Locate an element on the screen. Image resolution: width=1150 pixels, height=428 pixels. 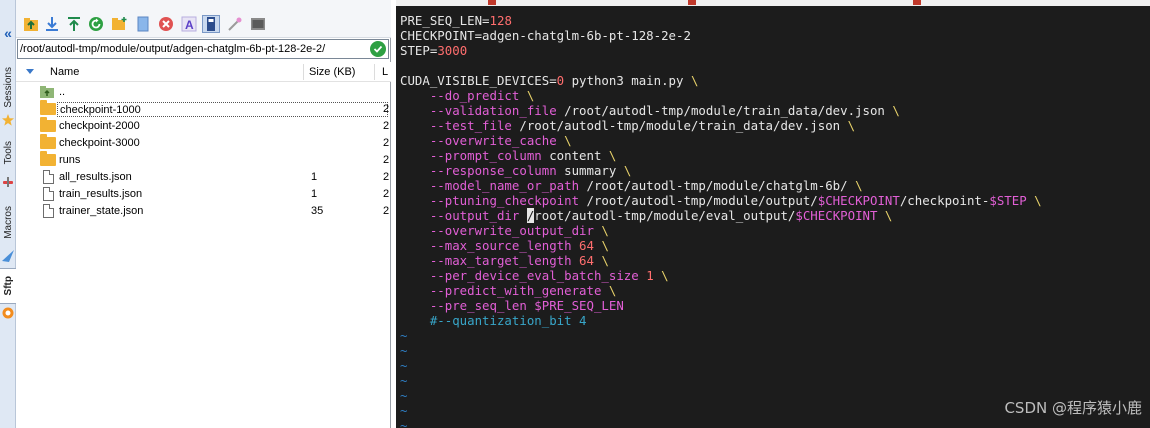
collapse-chevron-icon: « is located at coordinates (8, 33).